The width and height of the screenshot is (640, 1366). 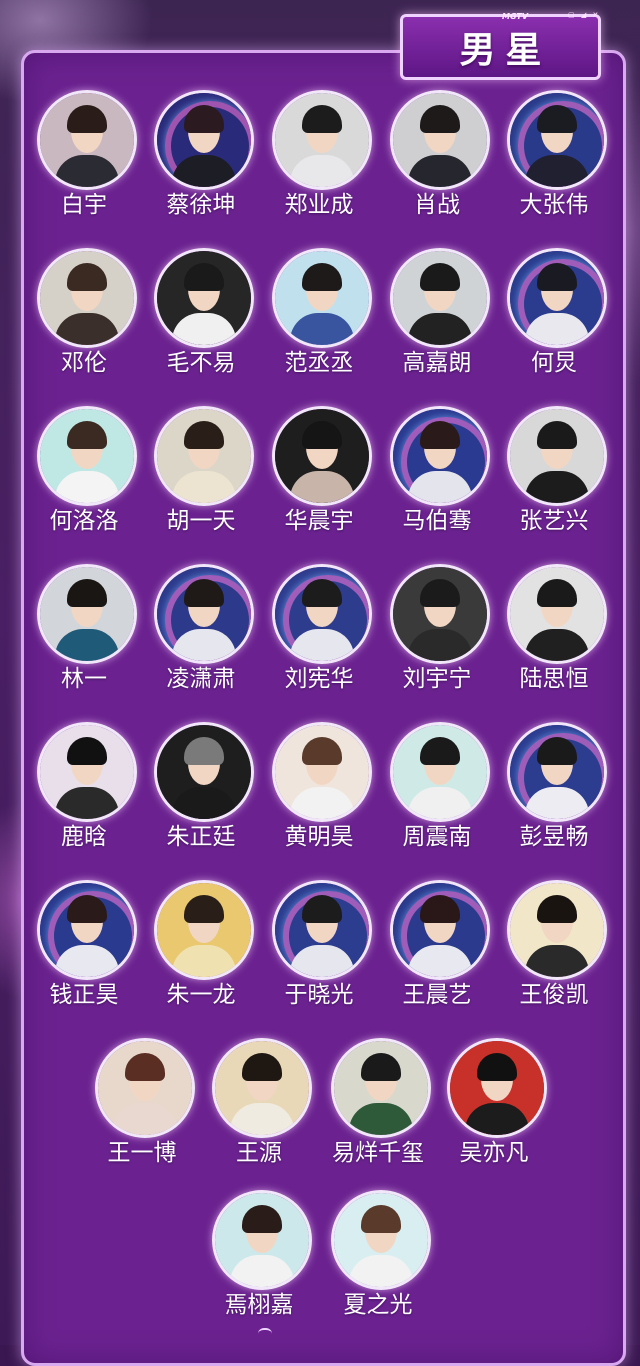 I want to click on celebrity-name: 朱正廷, so click(x=201, y=837).